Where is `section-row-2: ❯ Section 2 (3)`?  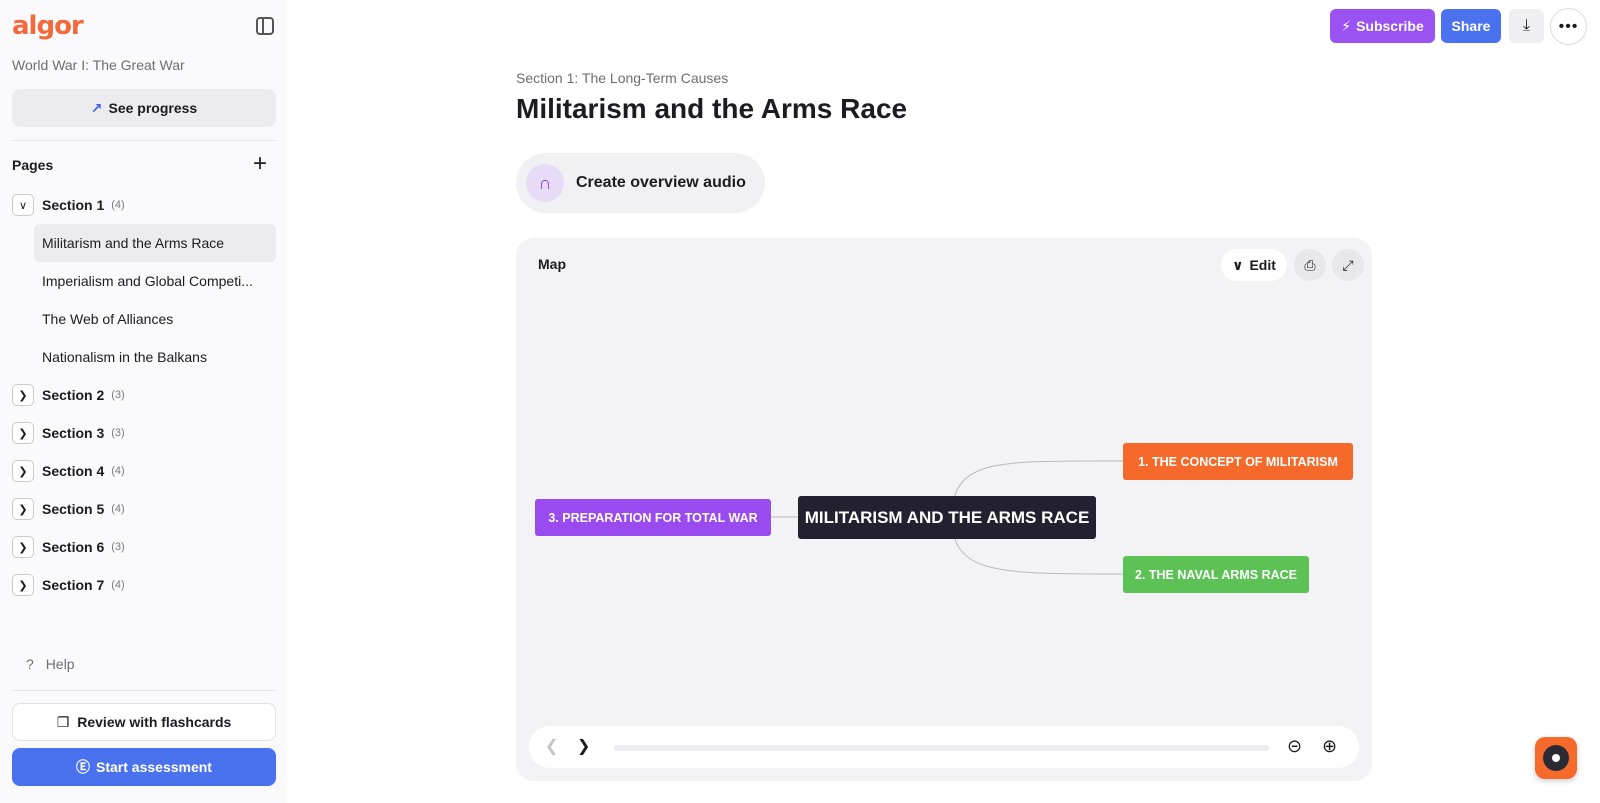
section-row-2: ❯ Section 2 (3) is located at coordinates (147, 395).